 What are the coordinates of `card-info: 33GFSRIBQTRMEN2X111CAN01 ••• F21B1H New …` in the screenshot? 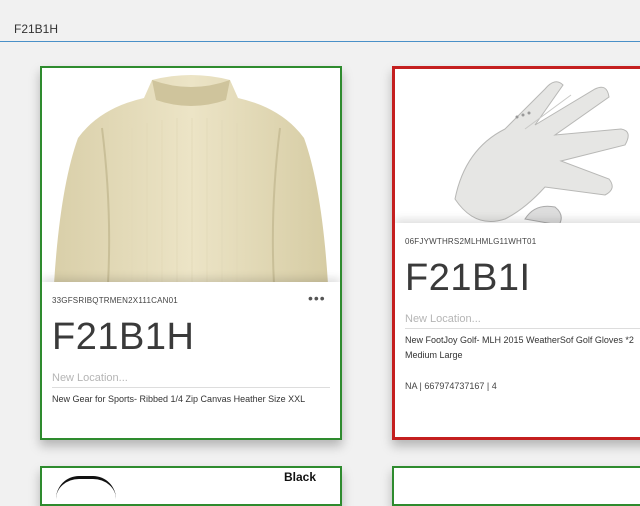 It's located at (191, 360).